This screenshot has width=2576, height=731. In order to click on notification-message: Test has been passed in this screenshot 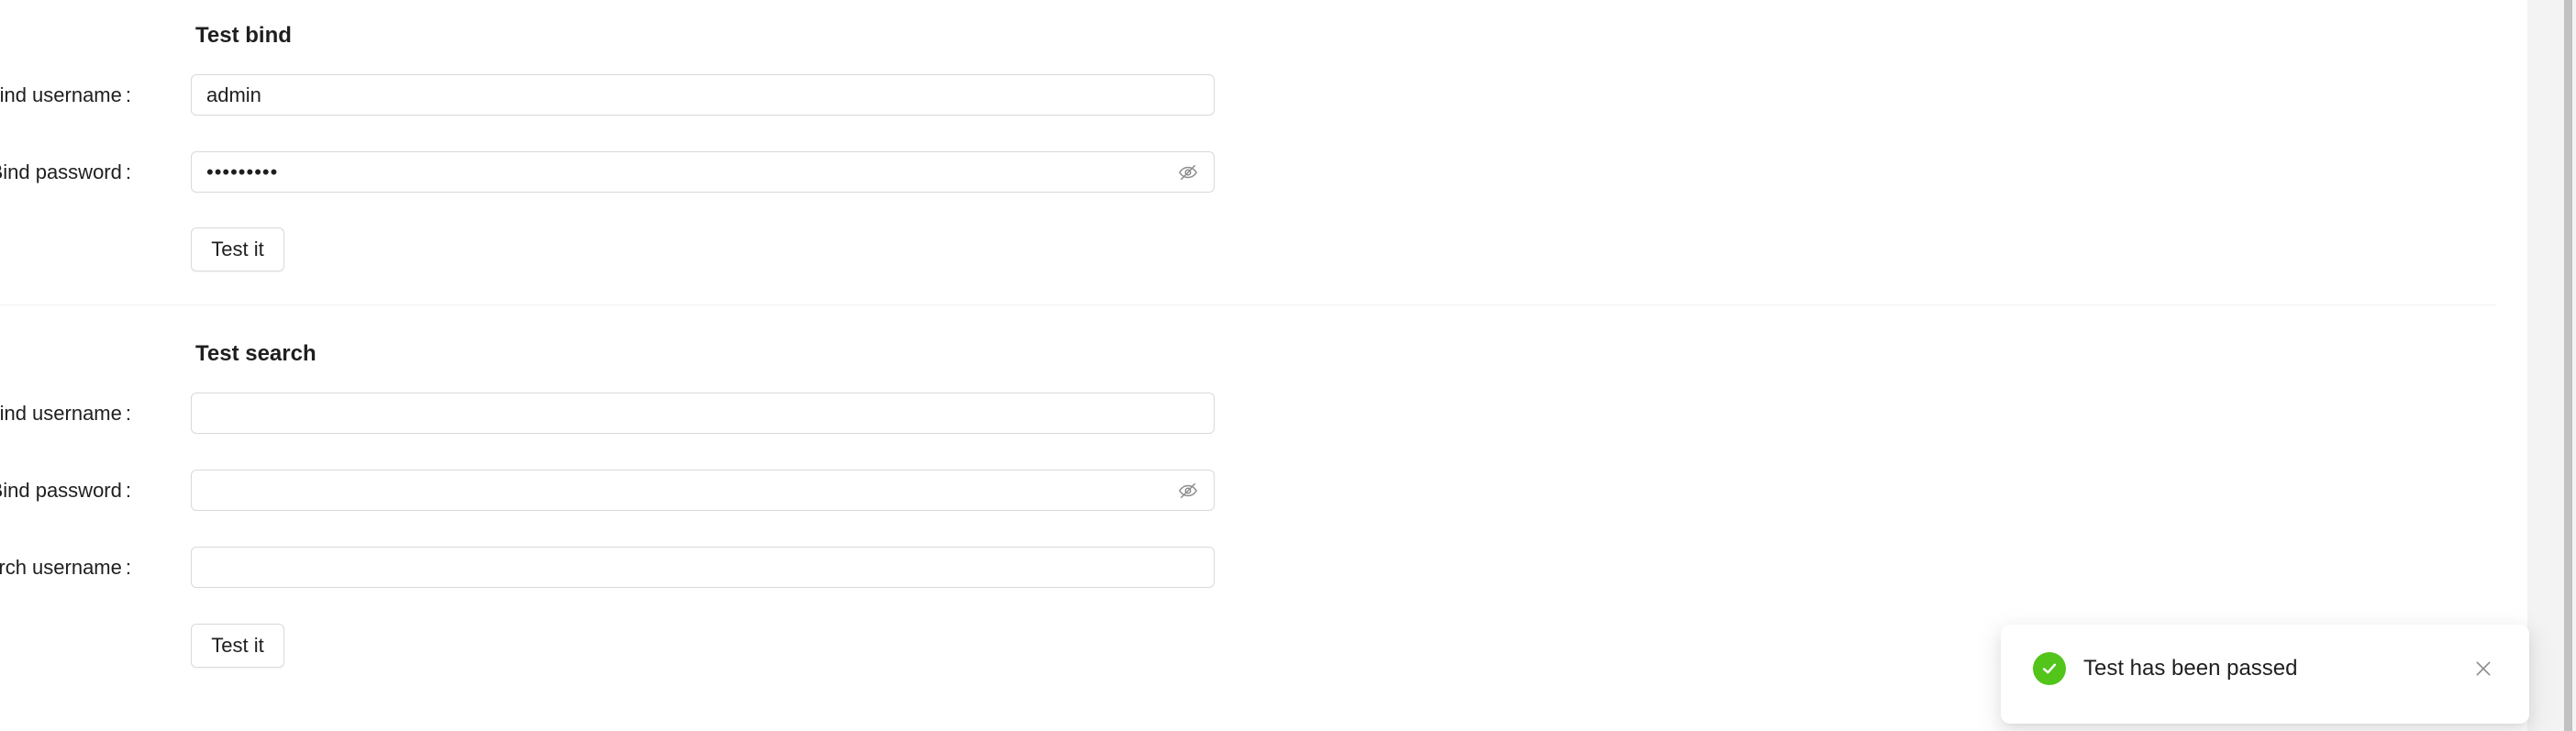, I will do `click(2190, 668)`.